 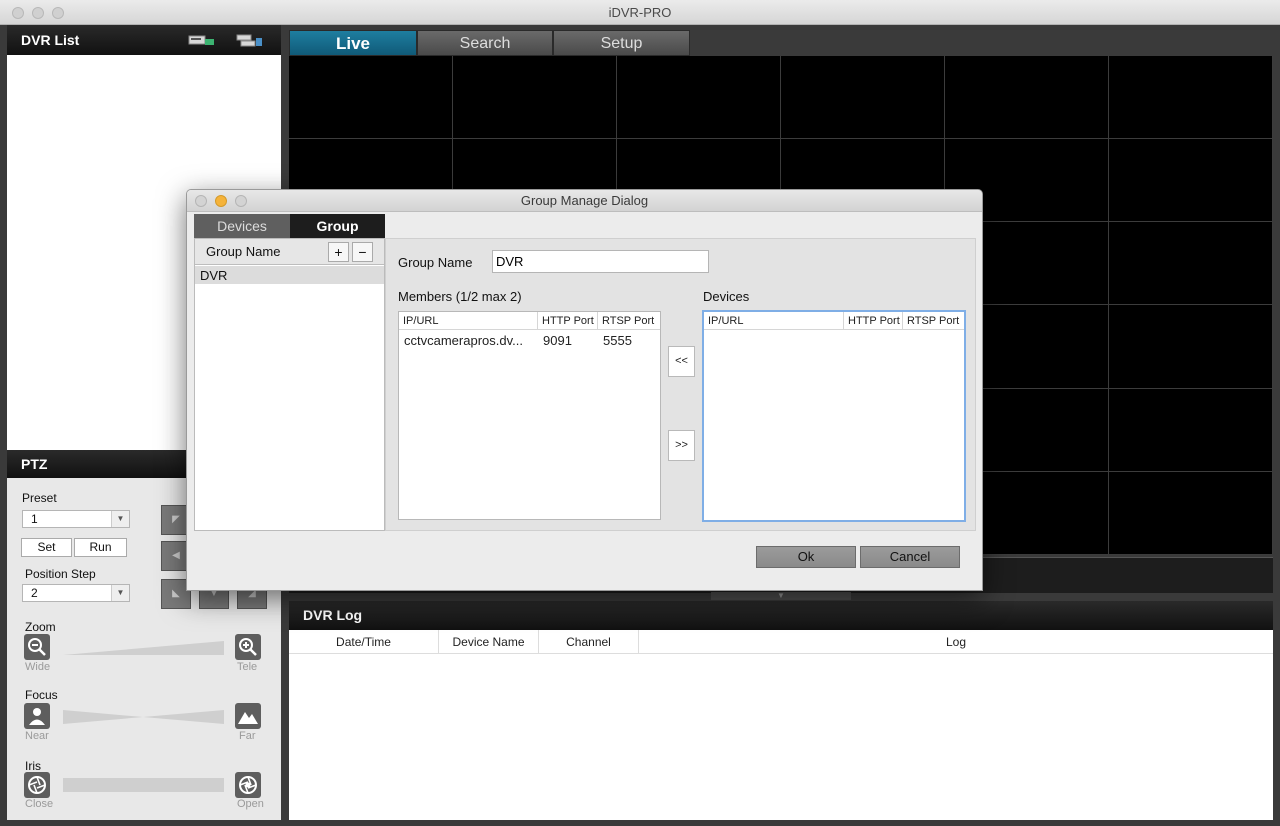 I want to click on iris-slider, so click(x=143, y=785).